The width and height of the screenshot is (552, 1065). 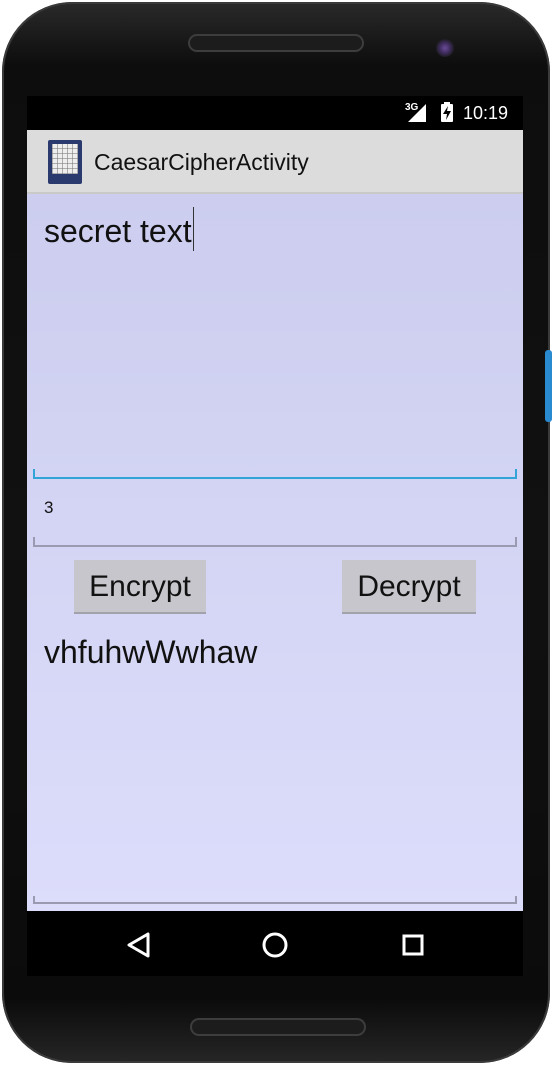 What do you see at coordinates (201, 162) in the screenshot?
I see `app-title: CaesarCipherActivity` at bounding box center [201, 162].